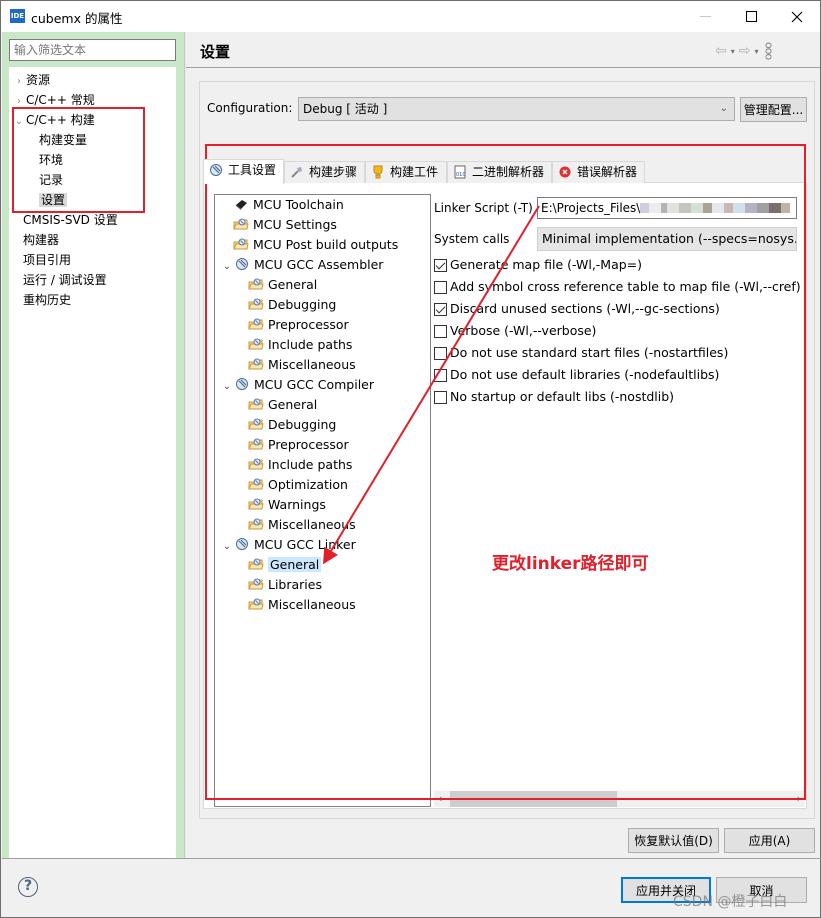 The height and width of the screenshot is (918, 821). Describe the element at coordinates (769, 50) in the screenshot. I see `view-menu-icon: ooo` at that location.